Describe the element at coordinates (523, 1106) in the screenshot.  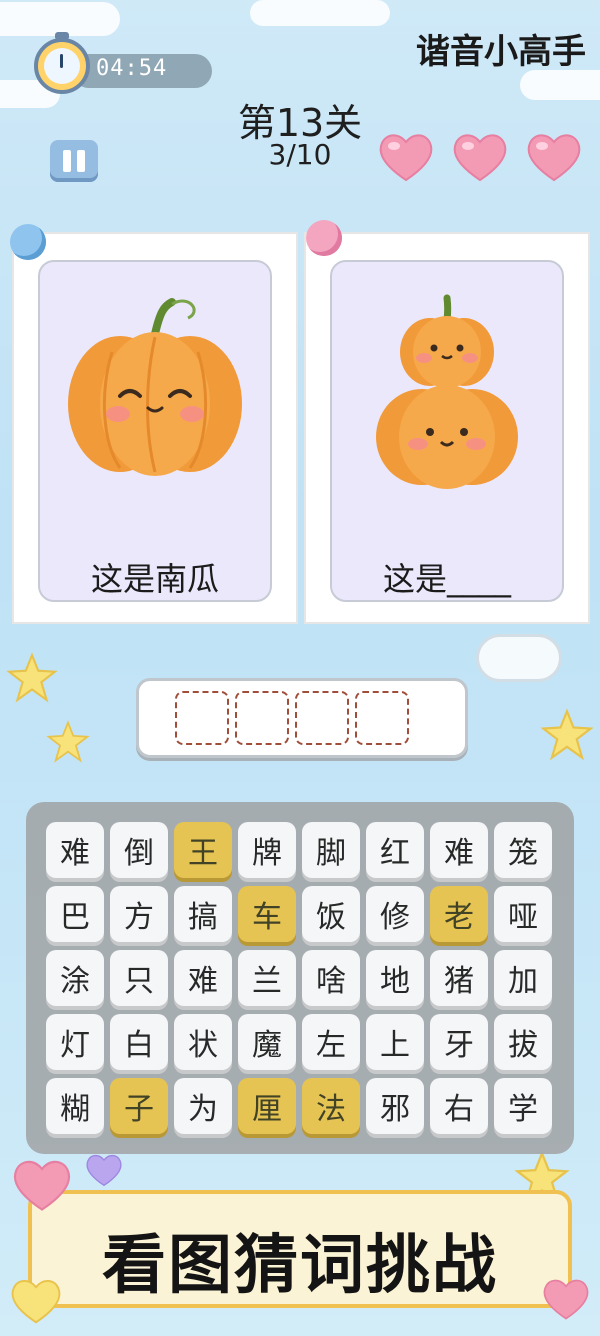
I see `letter-tile: 学` at that location.